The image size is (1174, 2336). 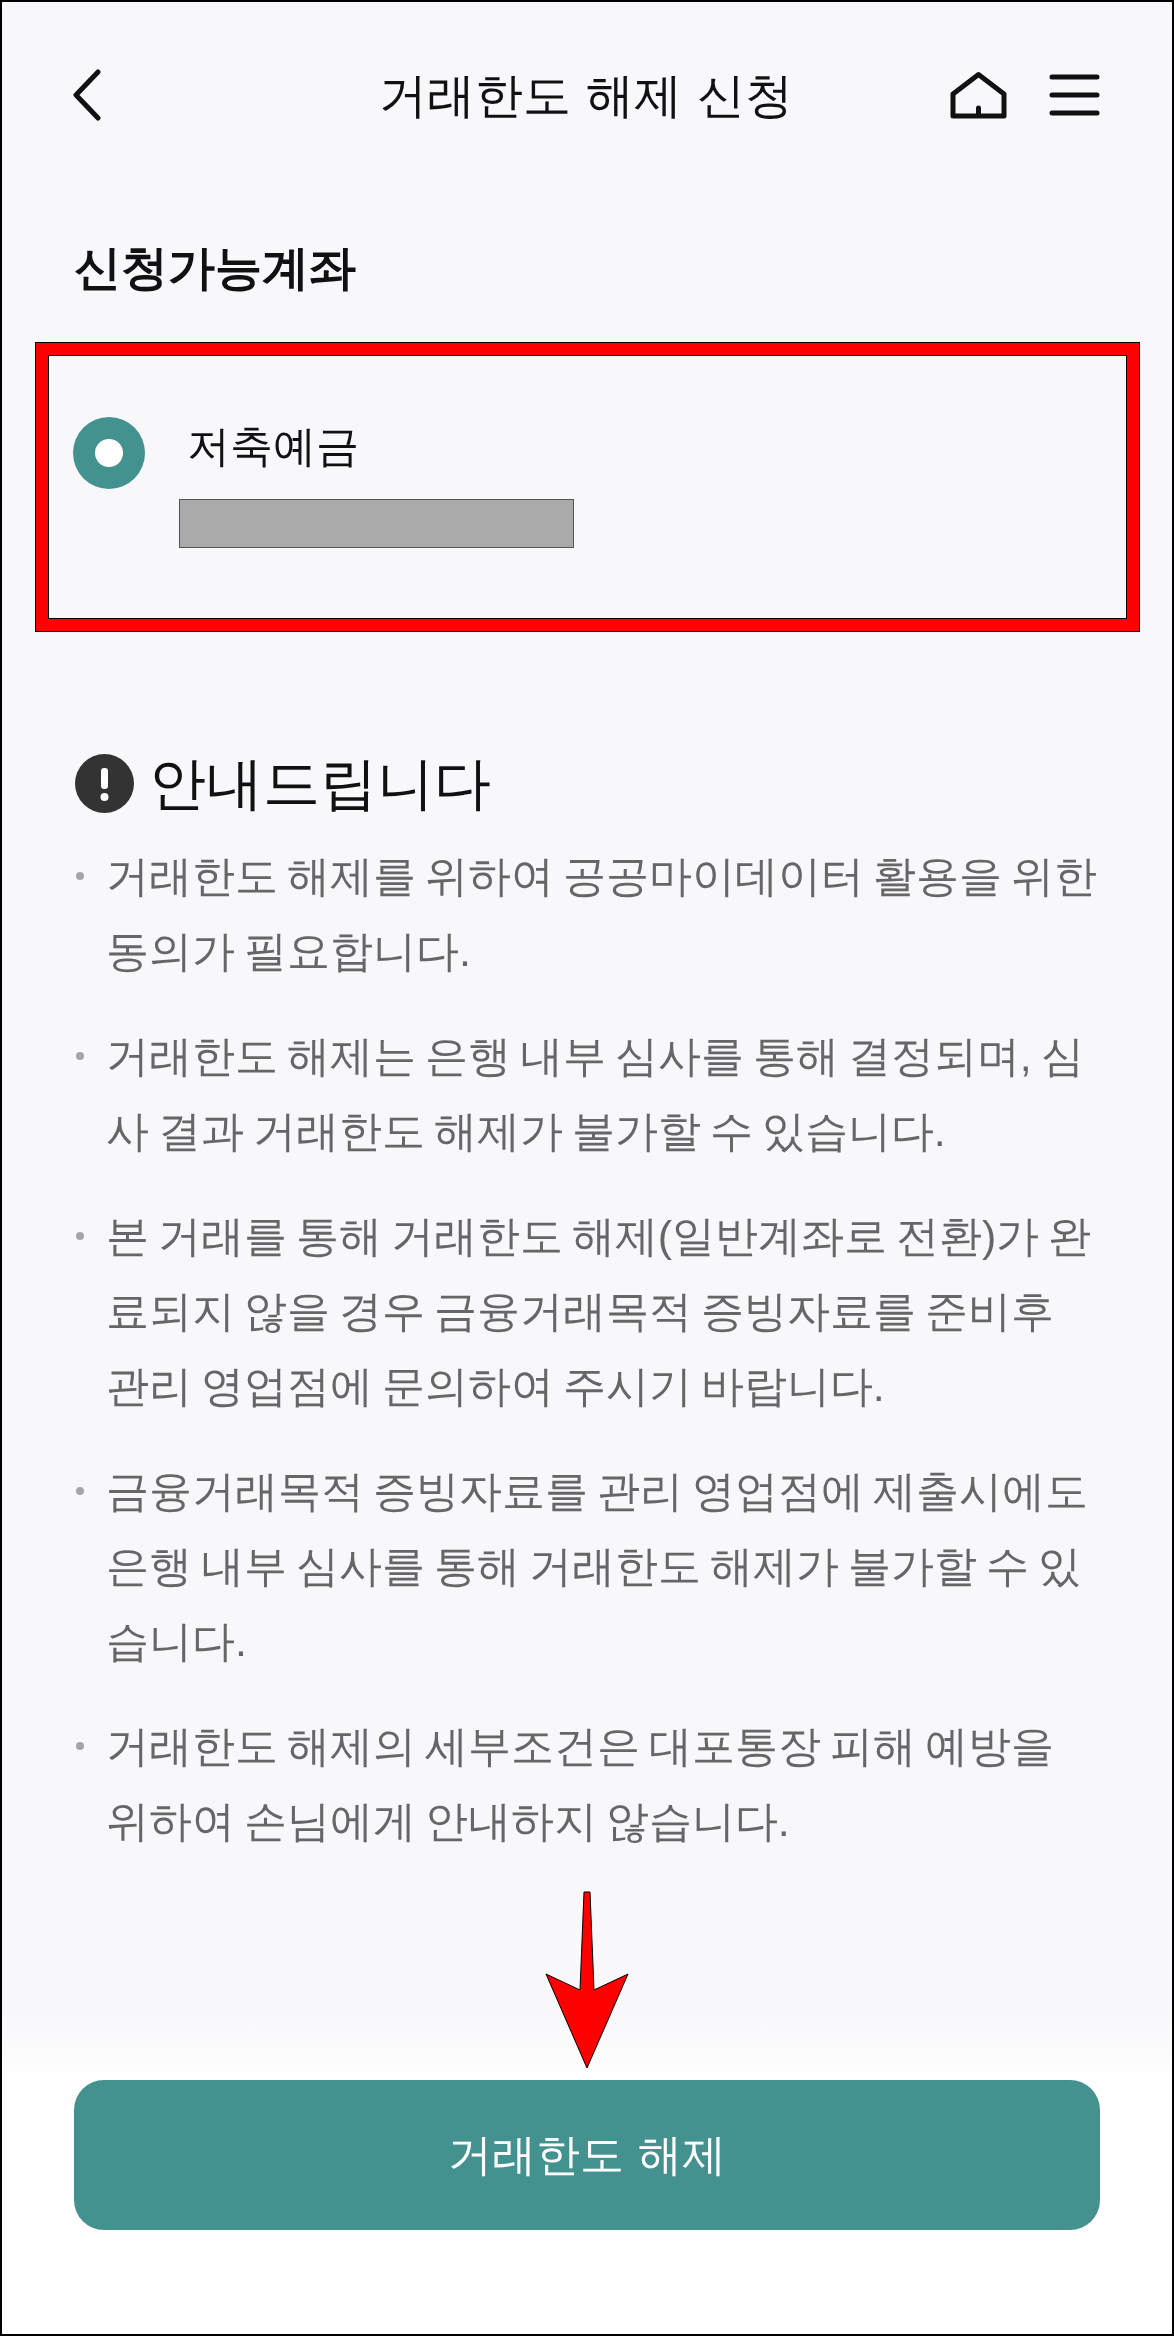 I want to click on home-icon, so click(x=978, y=95).